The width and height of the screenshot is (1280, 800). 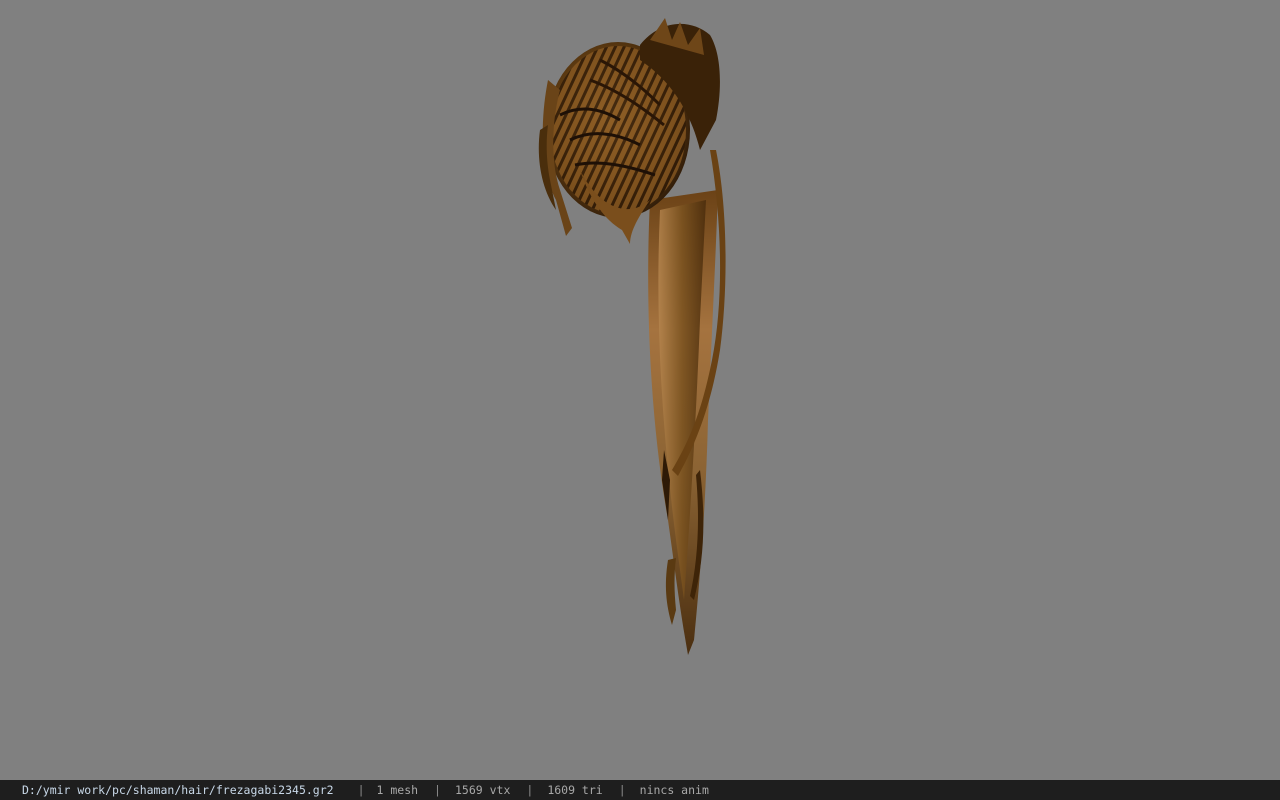 I want to click on triangle-count-label: 1609 tri, so click(x=575, y=790).